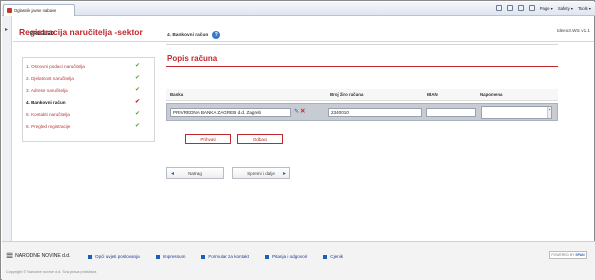 This screenshot has width=595, height=280. I want to click on version-label: Ideeo3.Wtc v1.1, so click(573, 30).